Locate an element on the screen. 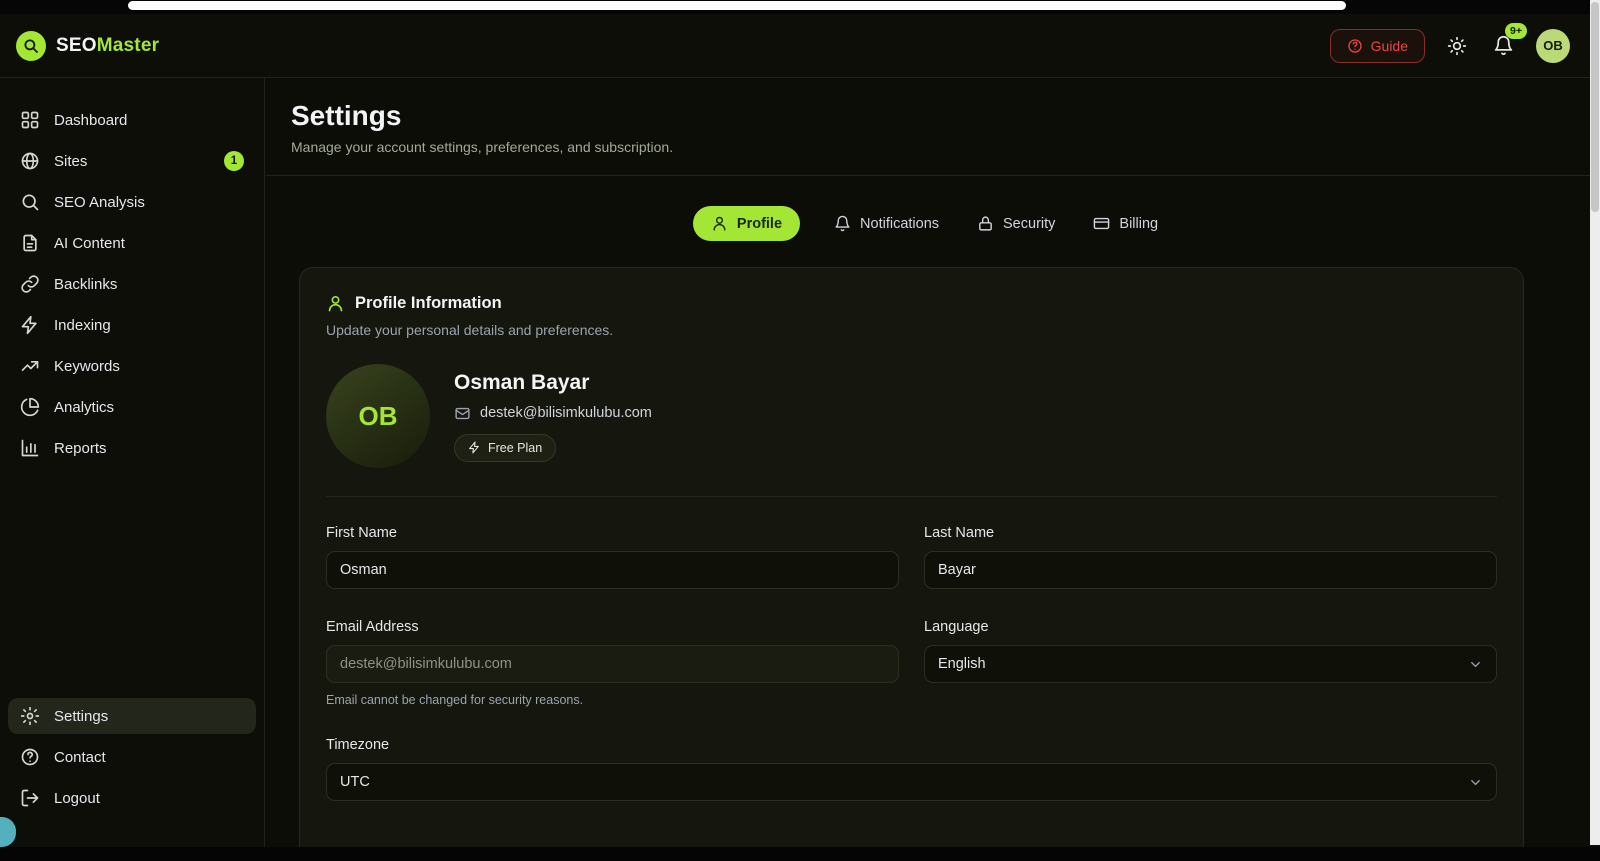 The image size is (1600, 861). timezone-group: Timezone UTC is located at coordinates (911, 769).